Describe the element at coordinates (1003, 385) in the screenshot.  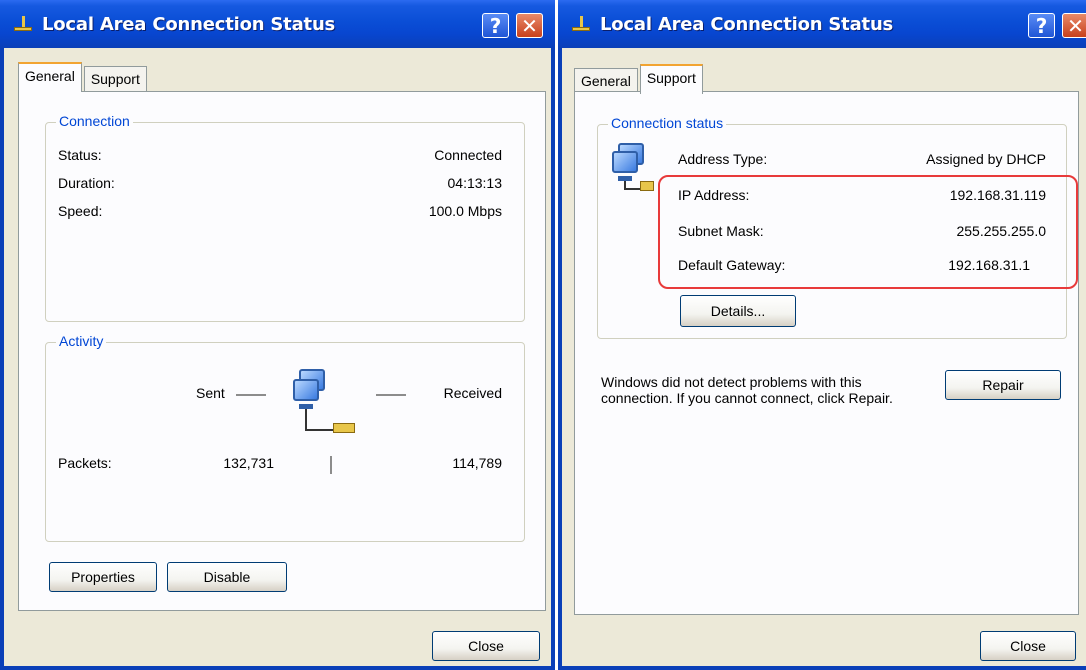
I see `repair-button: Repair` at that location.